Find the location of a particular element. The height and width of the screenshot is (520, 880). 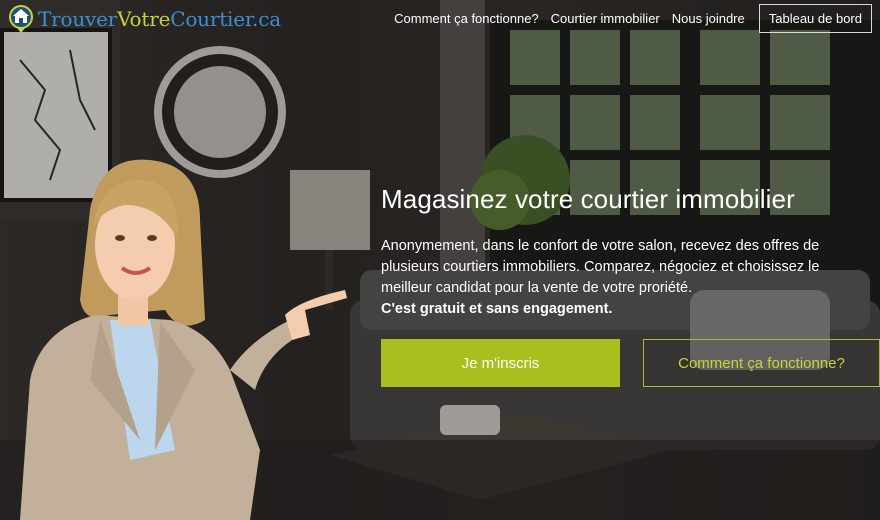

brand-name-part1: Trouver is located at coordinates (78, 19).